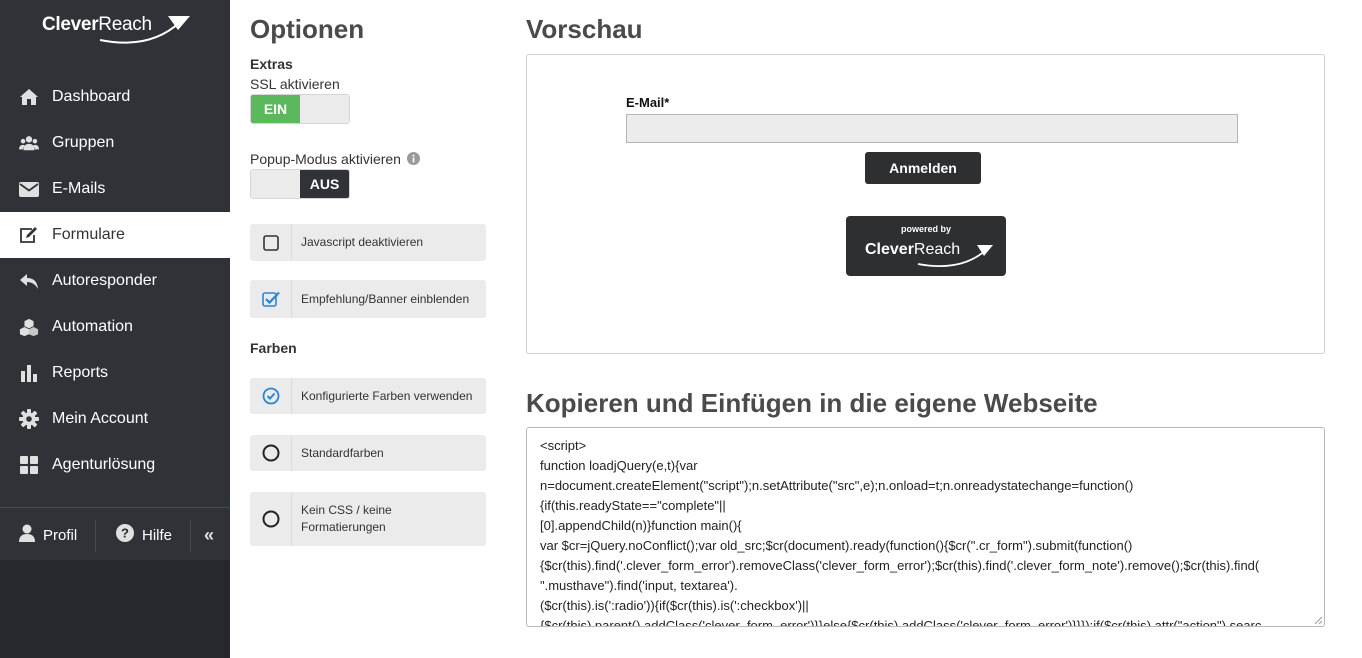  Describe the element at coordinates (923, 168) in the screenshot. I see `subscribe-button: Anmelden` at that location.